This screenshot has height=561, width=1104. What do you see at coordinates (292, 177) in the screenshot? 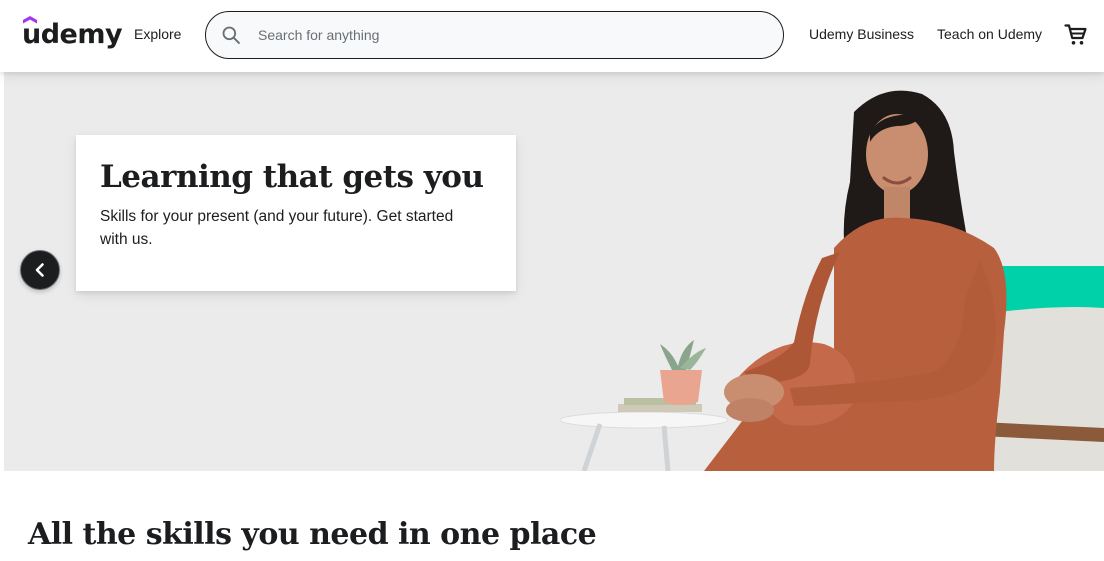
I see `hero-title: Learning that gets you` at bounding box center [292, 177].